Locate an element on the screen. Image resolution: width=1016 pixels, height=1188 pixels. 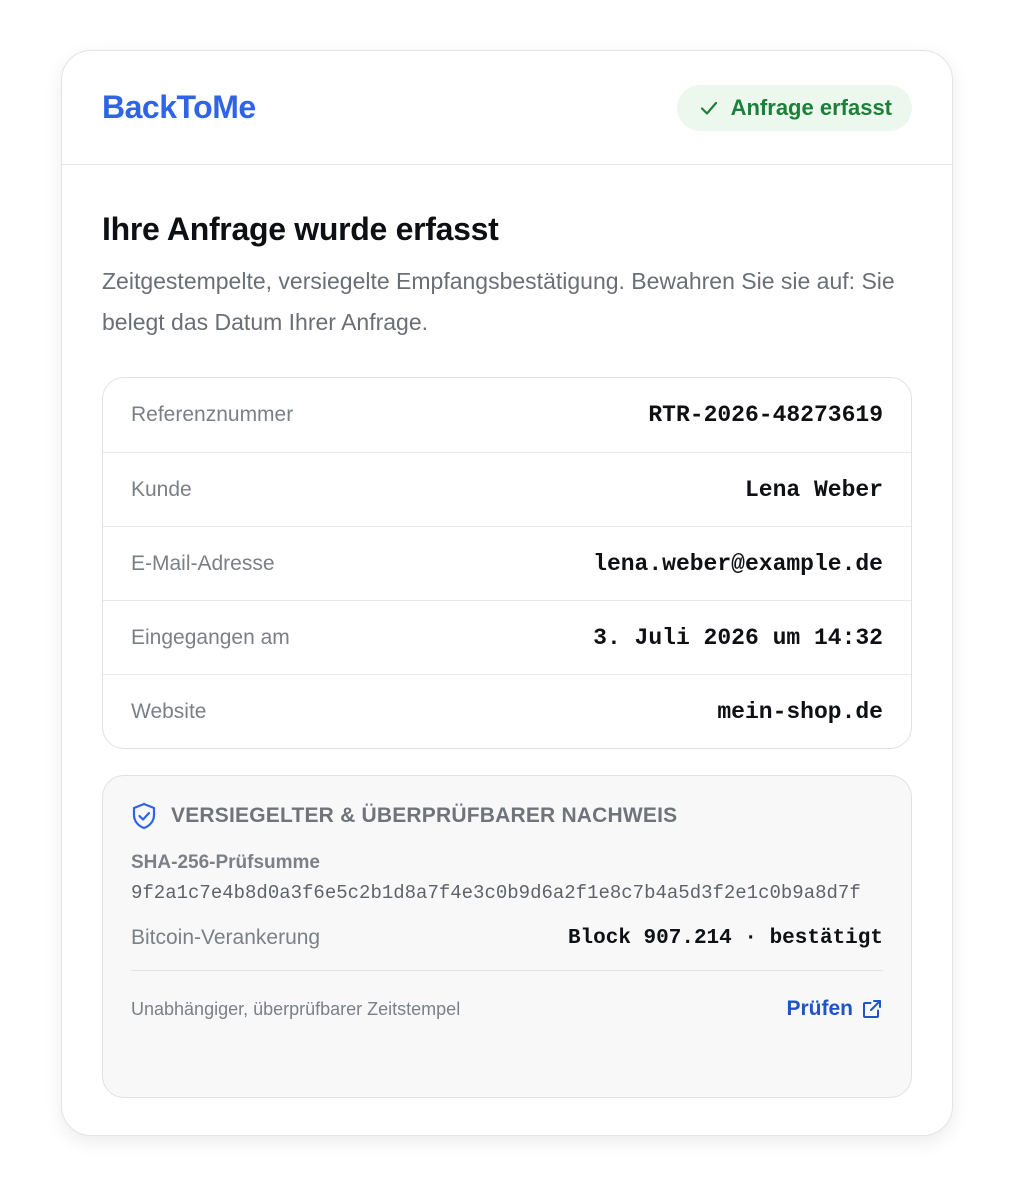
customer-name: Lena Weber is located at coordinates (813, 489).